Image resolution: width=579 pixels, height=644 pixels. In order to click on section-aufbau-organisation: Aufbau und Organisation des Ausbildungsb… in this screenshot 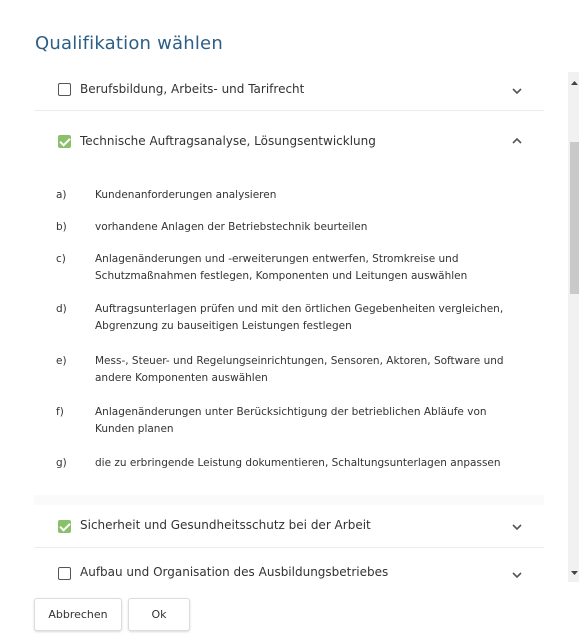, I will do `click(289, 565)`.